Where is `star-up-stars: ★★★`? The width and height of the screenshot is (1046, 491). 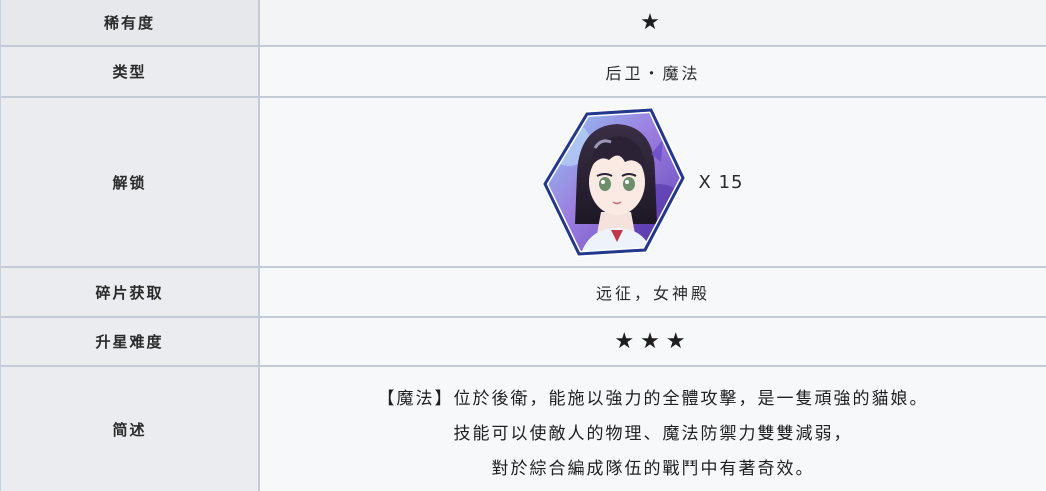 star-up-stars: ★★★ is located at coordinates (653, 341).